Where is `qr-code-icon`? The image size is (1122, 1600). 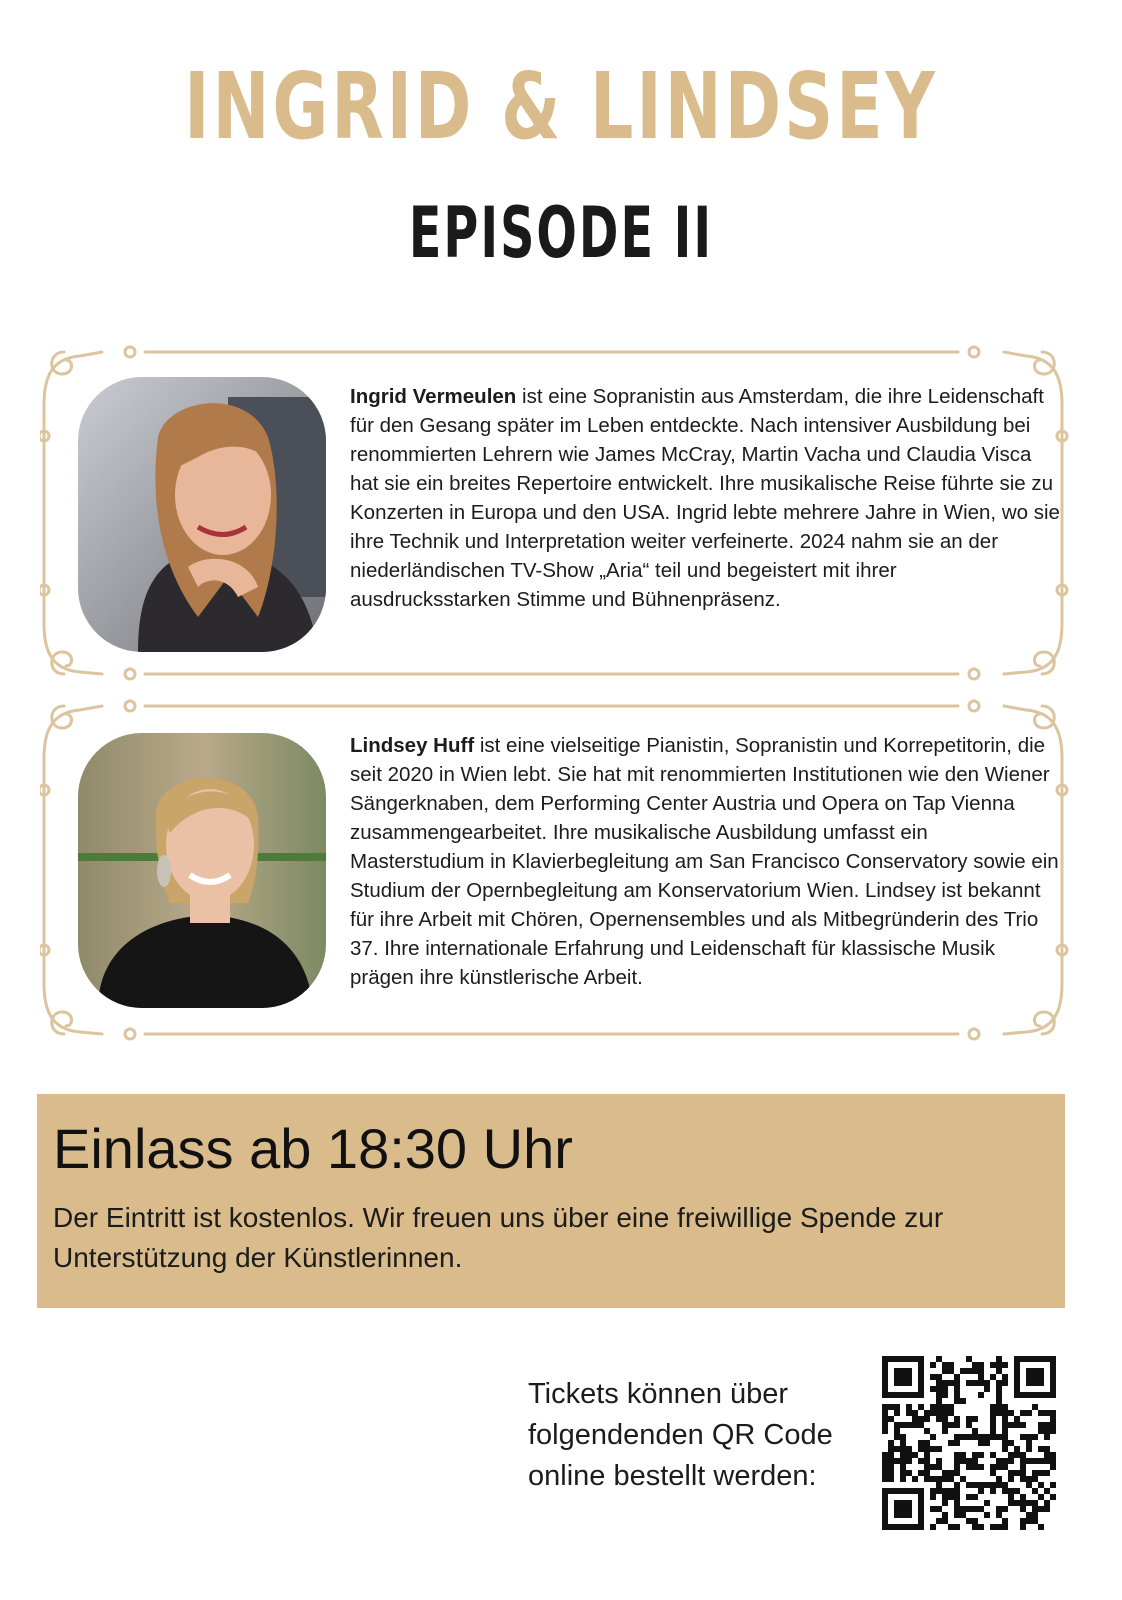
qr-code-icon is located at coordinates (969, 1443).